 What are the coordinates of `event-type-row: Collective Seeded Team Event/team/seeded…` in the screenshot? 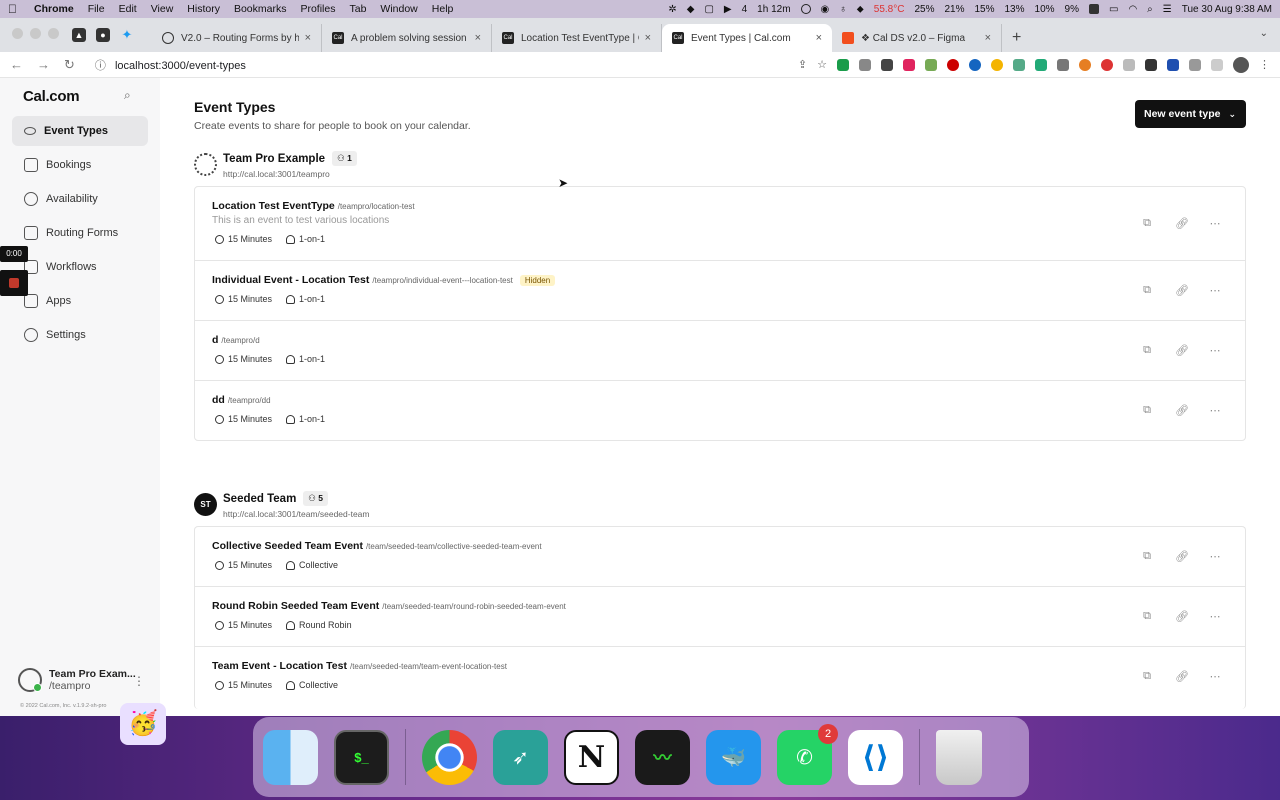 It's located at (720, 557).